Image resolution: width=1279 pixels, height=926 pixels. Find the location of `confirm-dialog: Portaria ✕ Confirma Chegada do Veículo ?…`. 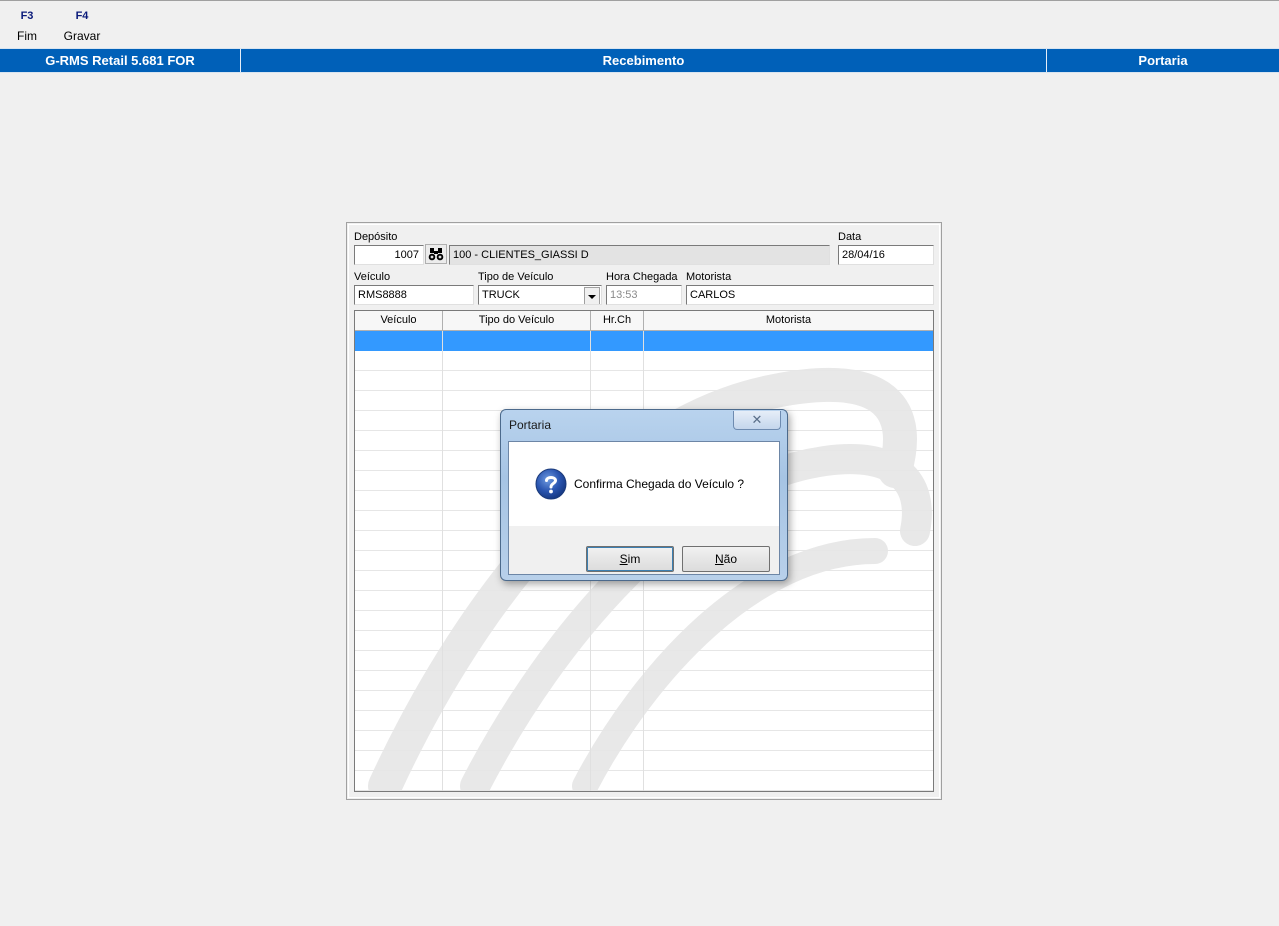

confirm-dialog: Portaria ✕ Confirma Chegada do Veículo ?… is located at coordinates (644, 495).